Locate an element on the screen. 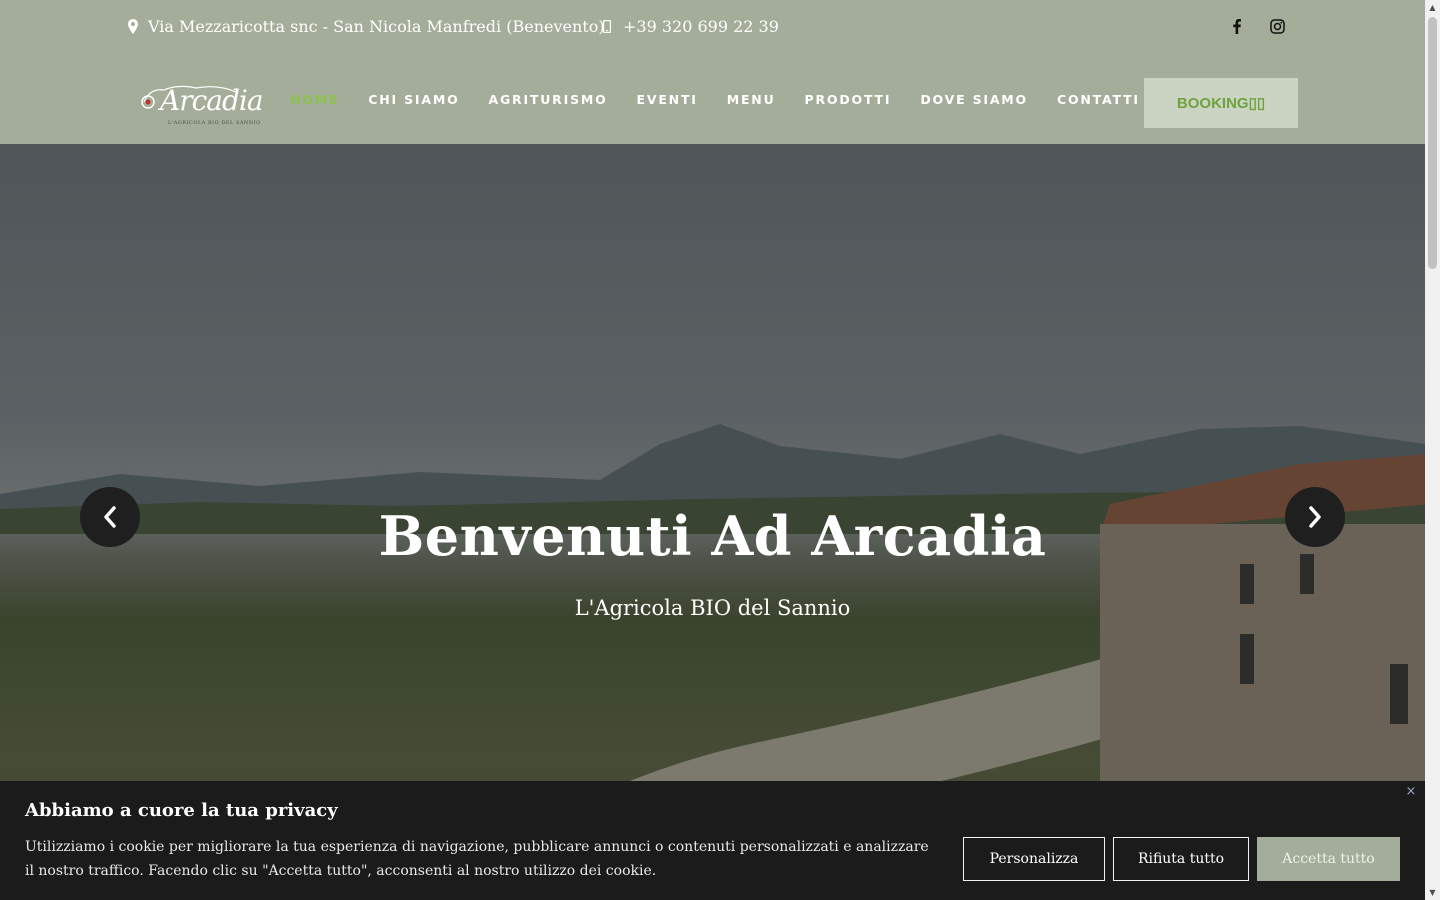 The width and height of the screenshot is (1440, 900). nav-item-eventi: EVENTI is located at coordinates (667, 99).